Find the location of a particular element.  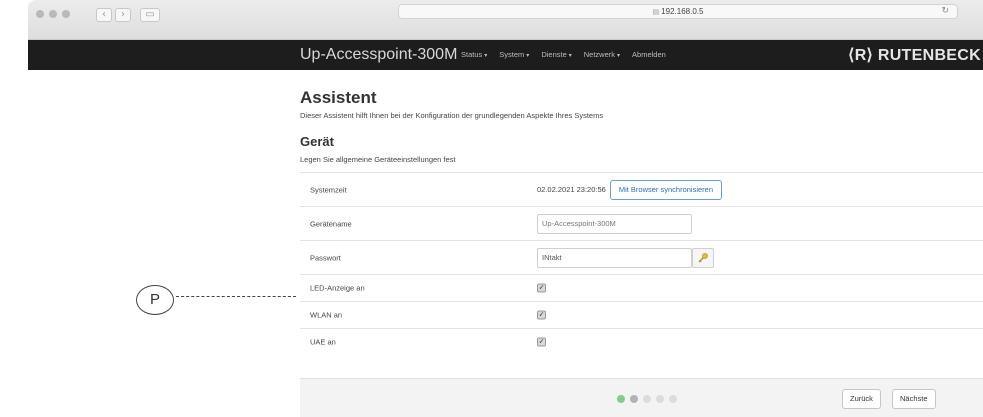

form-row-wlan: WLAN an ✓ is located at coordinates (641, 314).